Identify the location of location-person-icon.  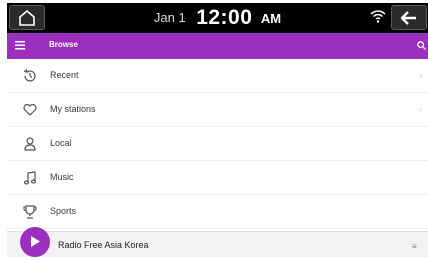
(30, 144).